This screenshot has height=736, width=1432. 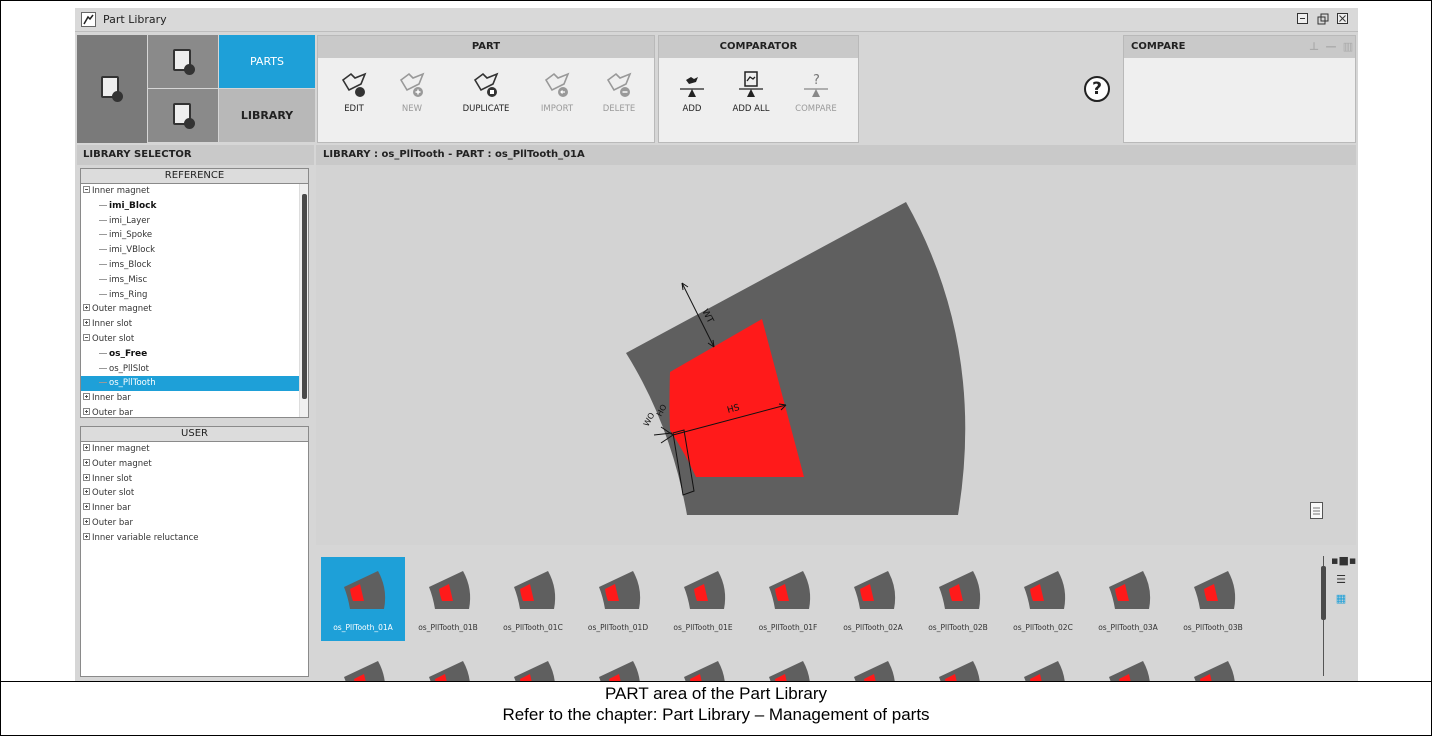 I want to click on help-icon: ?, so click(x=1097, y=89).